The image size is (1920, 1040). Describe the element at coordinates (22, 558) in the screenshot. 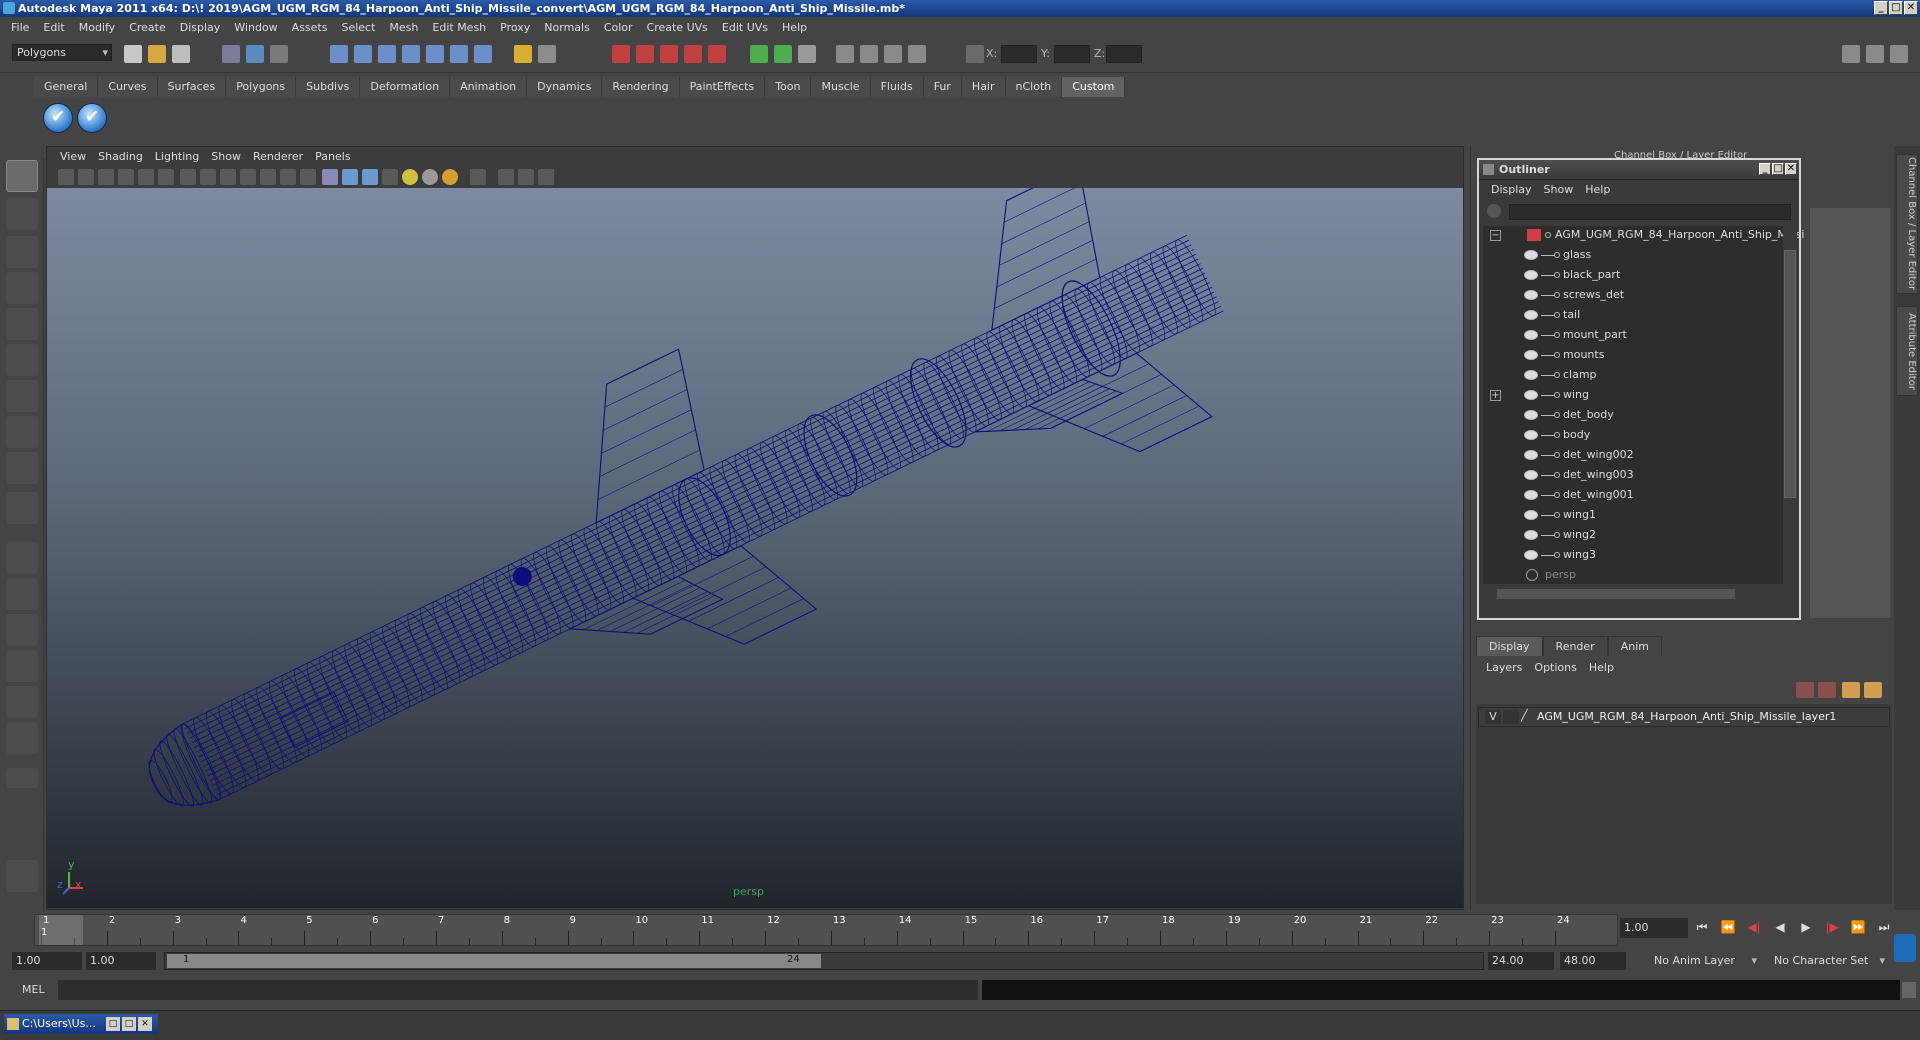

I see `single-pane-layout-icon` at that location.